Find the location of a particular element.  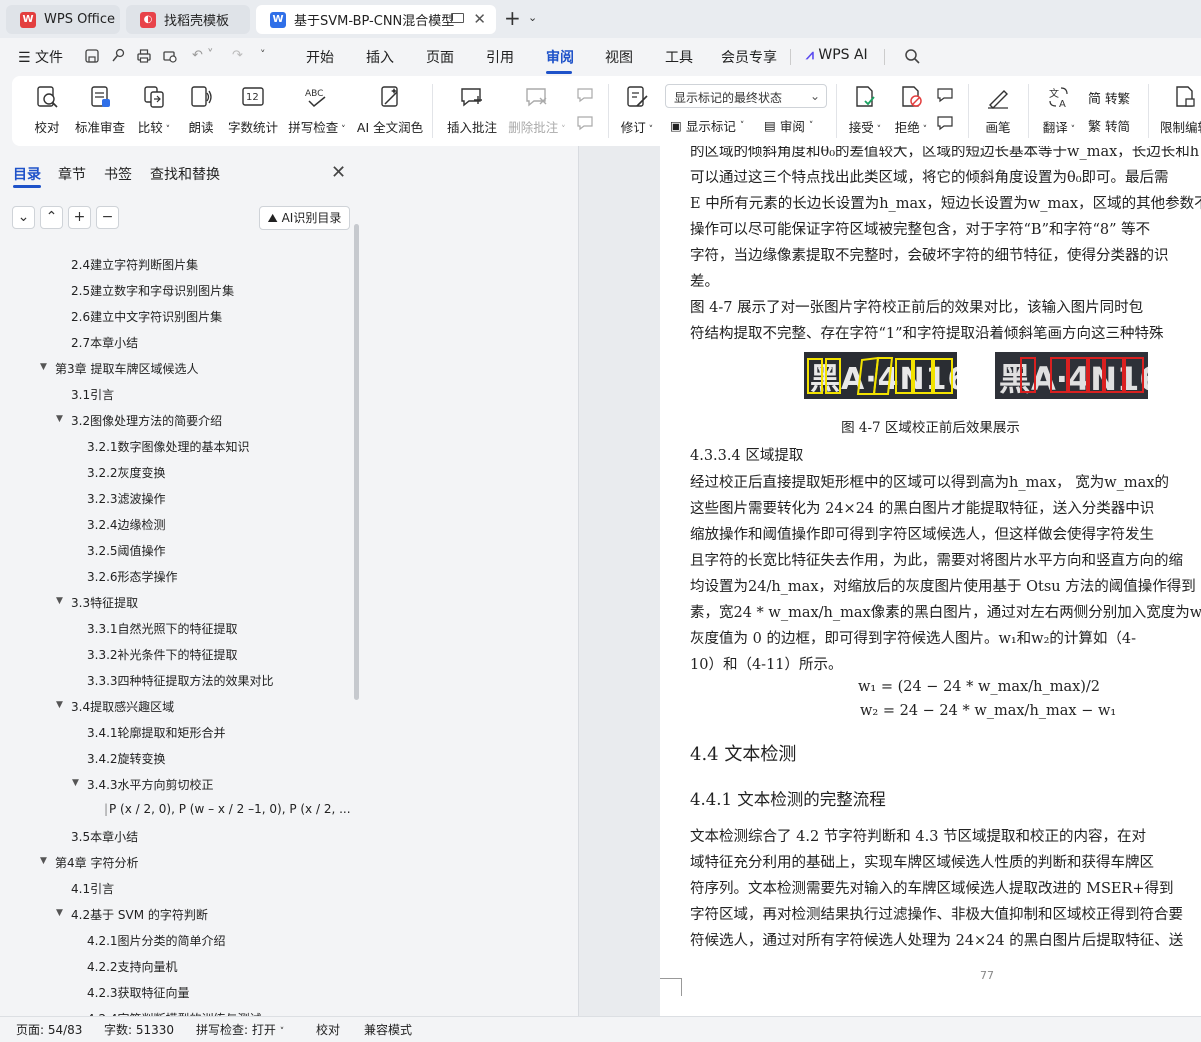

show-markup-button: ▣ 显示标记 ˅ is located at coordinates (707, 125).